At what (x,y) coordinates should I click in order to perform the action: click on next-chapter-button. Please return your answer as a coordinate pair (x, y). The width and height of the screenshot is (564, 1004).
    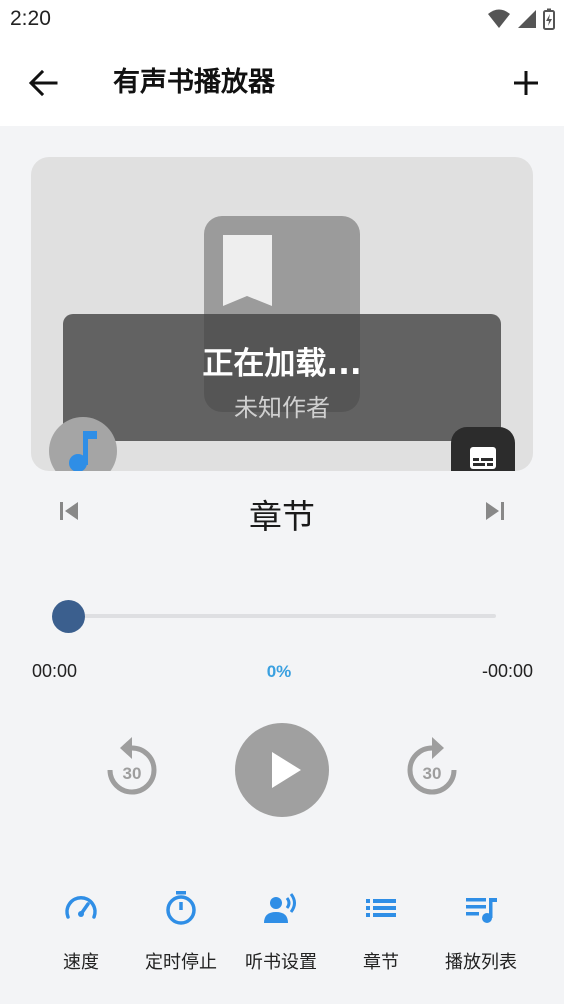
    Looking at the image, I should click on (495, 511).